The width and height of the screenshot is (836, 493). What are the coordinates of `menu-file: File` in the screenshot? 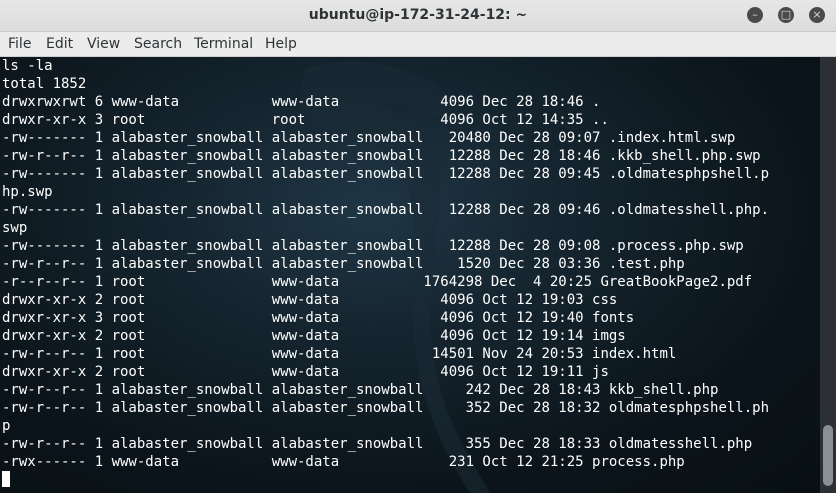 It's located at (19, 44).